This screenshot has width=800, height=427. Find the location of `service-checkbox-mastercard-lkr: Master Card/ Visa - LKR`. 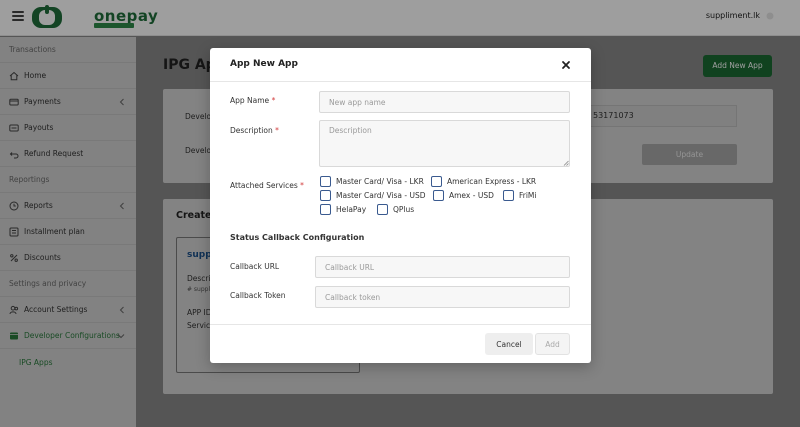

service-checkbox-mastercard-lkr: Master Card/ Visa - LKR is located at coordinates (372, 181).